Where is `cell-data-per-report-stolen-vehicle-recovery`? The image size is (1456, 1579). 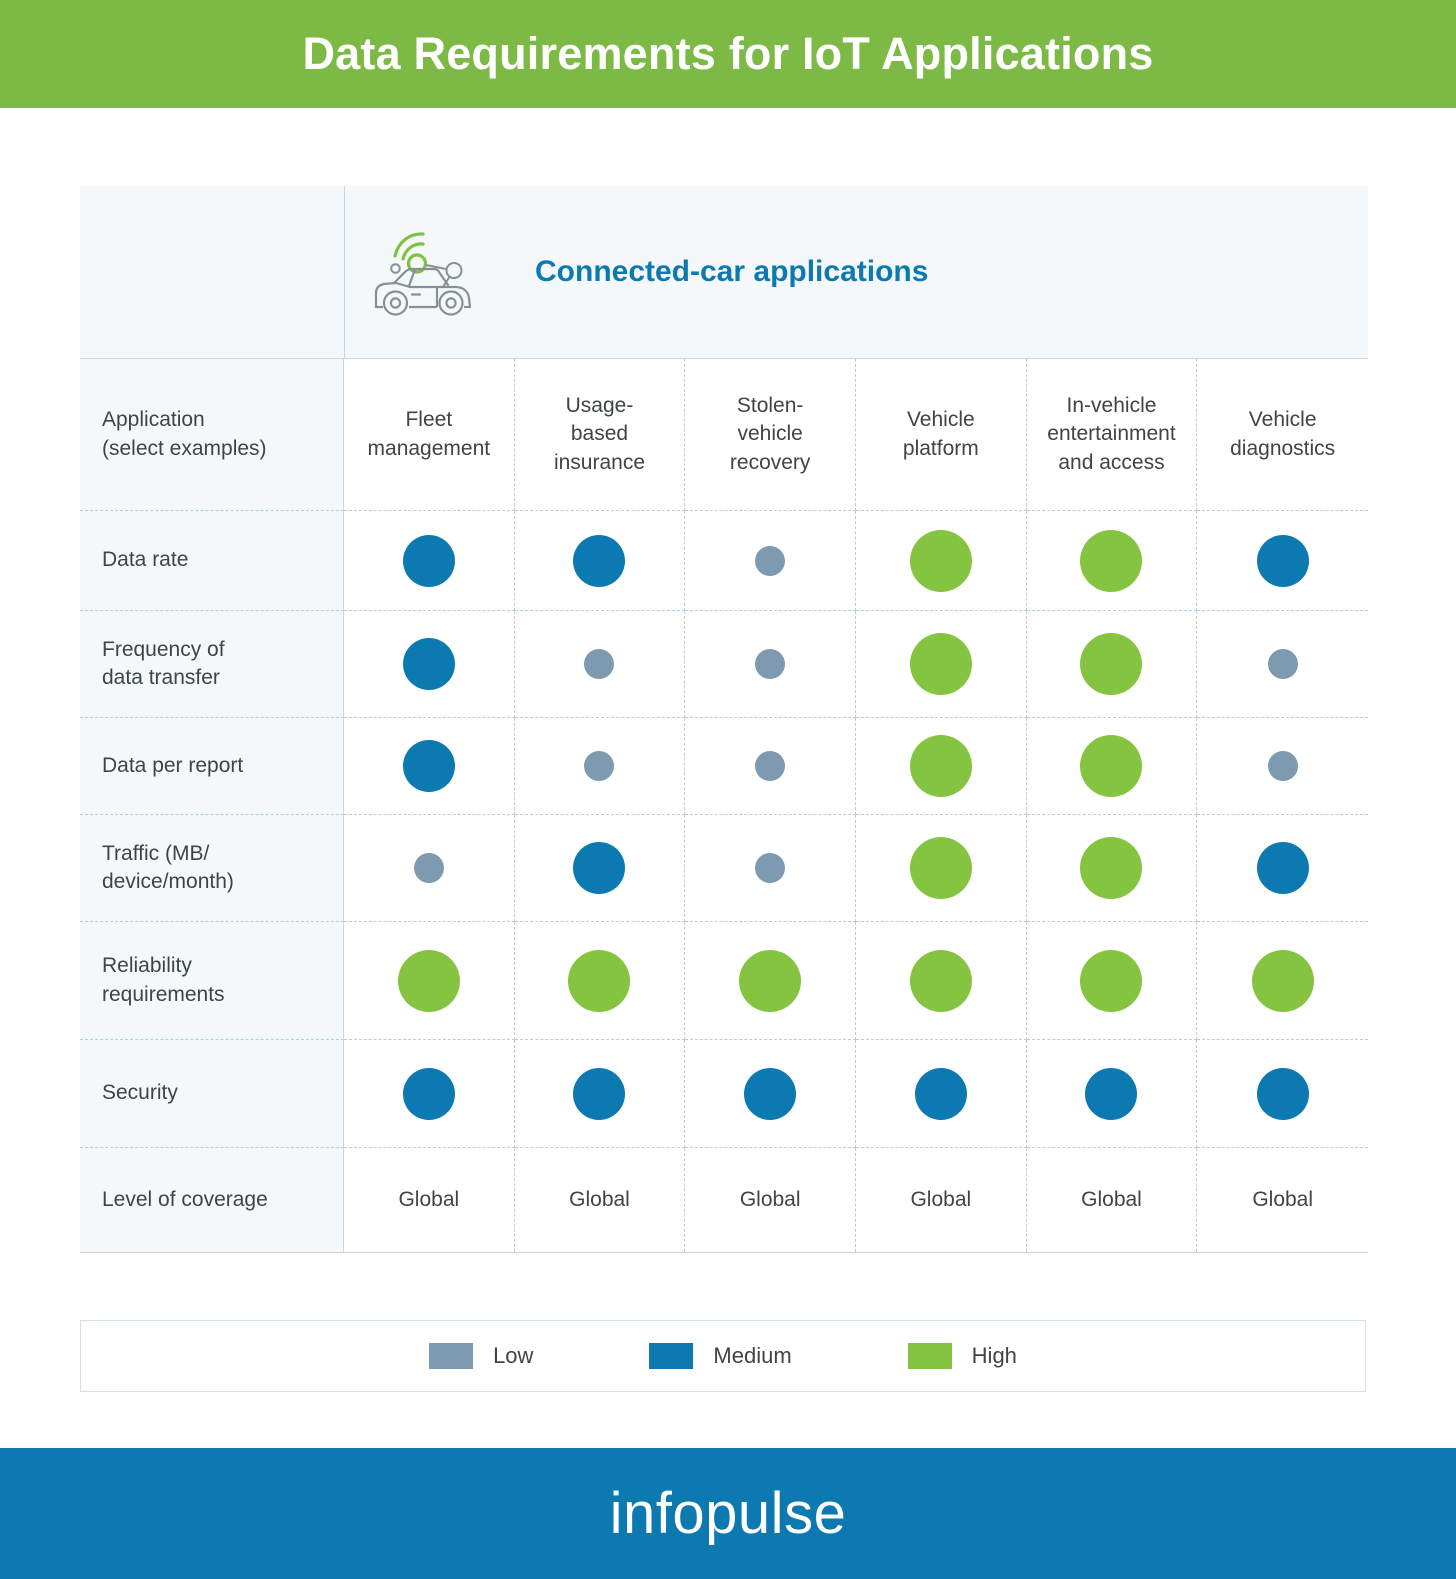 cell-data-per-report-stolen-vehicle-recovery is located at coordinates (770, 766).